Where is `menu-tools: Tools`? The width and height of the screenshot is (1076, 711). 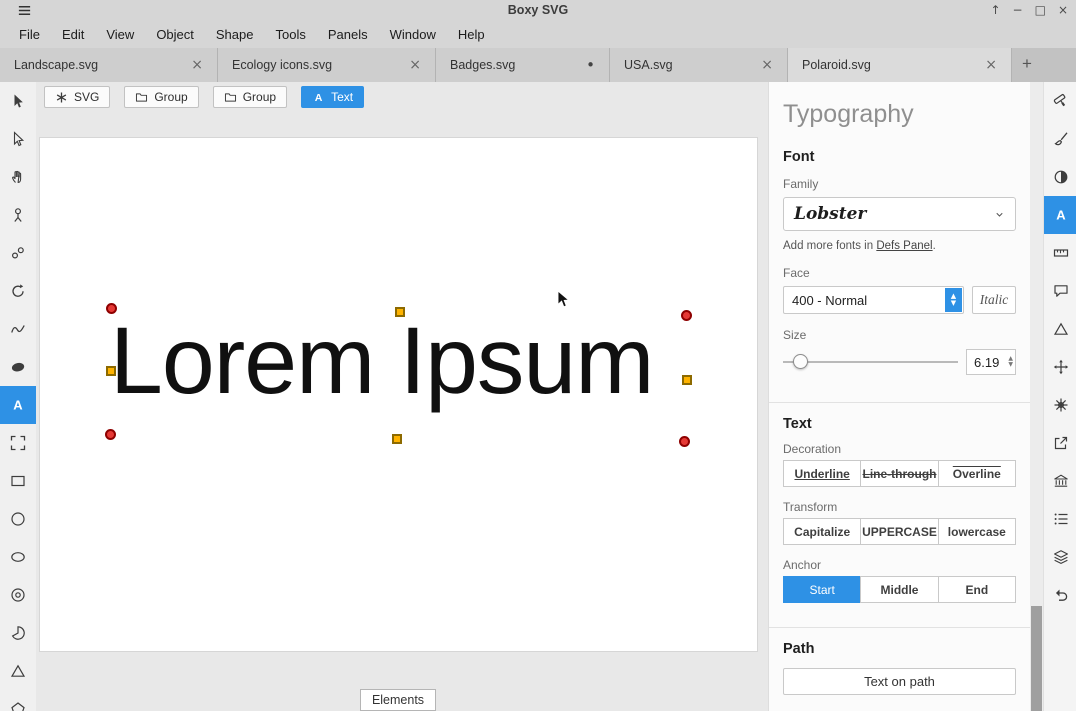 menu-tools: Tools is located at coordinates (290, 34).